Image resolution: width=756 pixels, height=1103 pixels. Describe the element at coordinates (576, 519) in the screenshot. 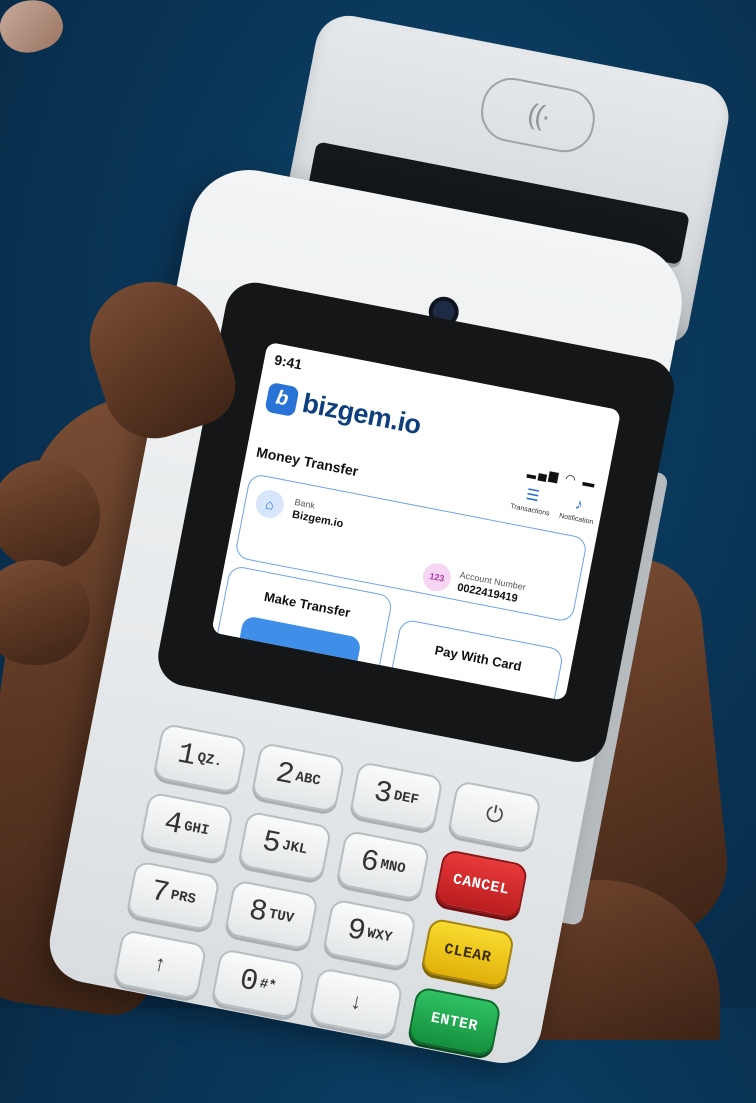

I see `notification-label: Notification` at that location.